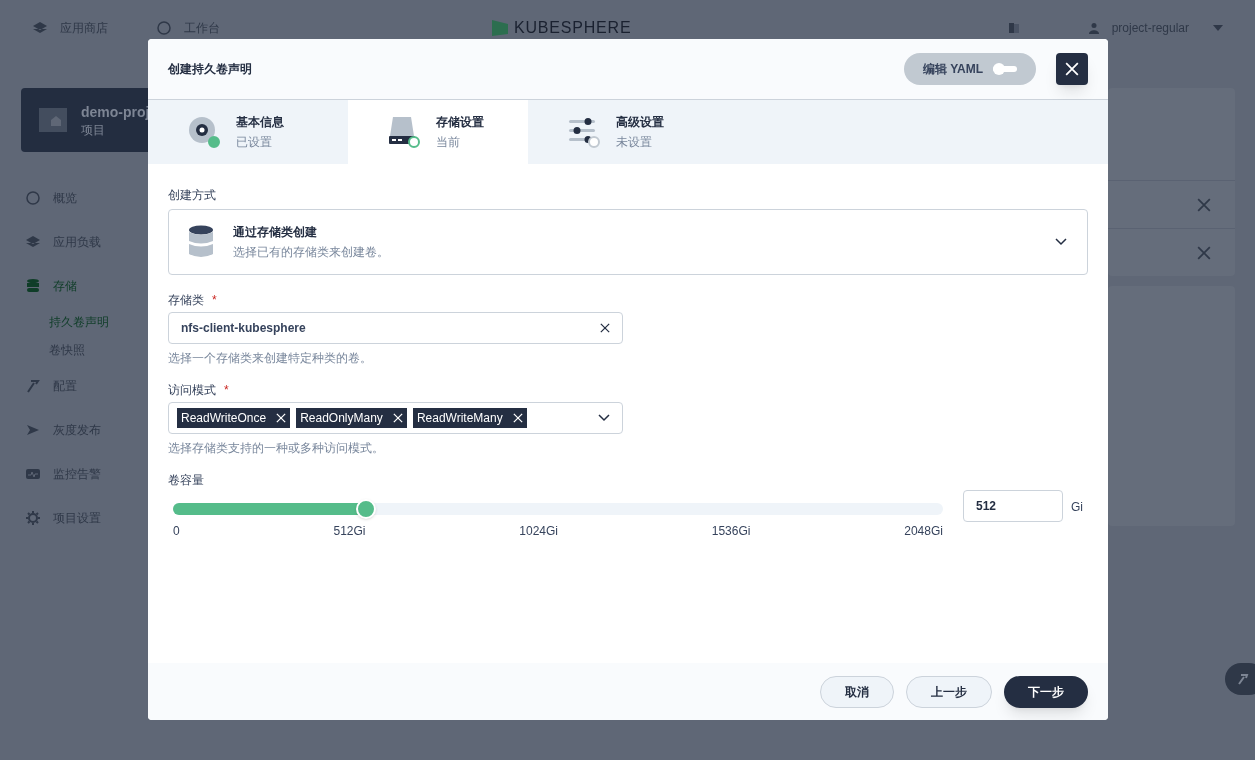  Describe the element at coordinates (192, 390) in the screenshot. I see `field-label: 访问模式` at that location.